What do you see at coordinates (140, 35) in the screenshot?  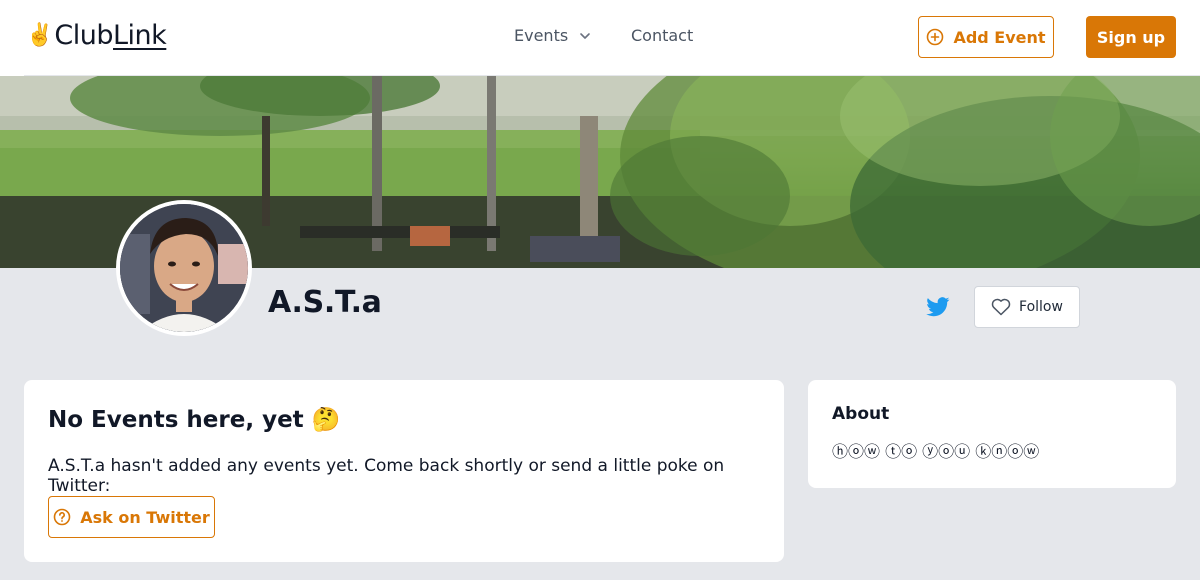 I see `logo-text-link: Link` at bounding box center [140, 35].